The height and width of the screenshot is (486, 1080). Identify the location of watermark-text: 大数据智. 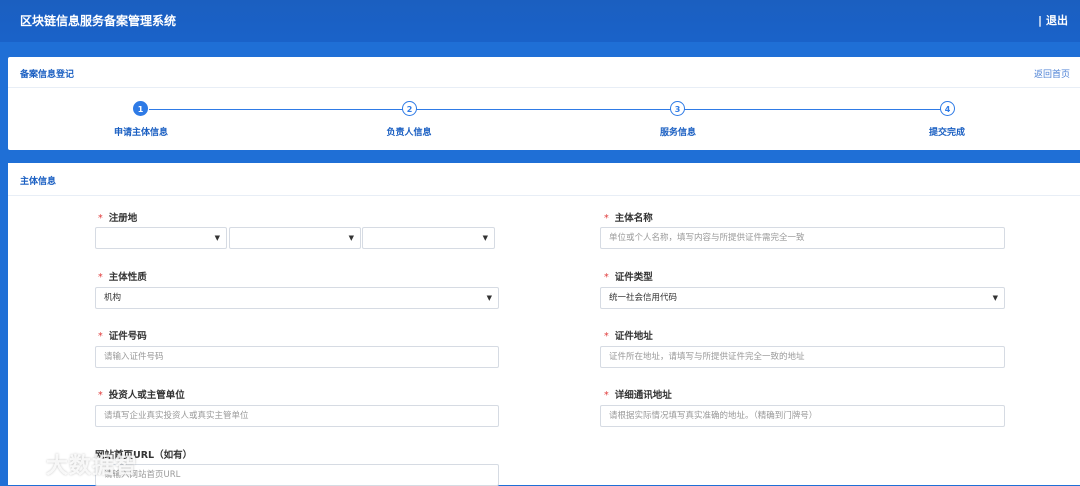
(92, 466).